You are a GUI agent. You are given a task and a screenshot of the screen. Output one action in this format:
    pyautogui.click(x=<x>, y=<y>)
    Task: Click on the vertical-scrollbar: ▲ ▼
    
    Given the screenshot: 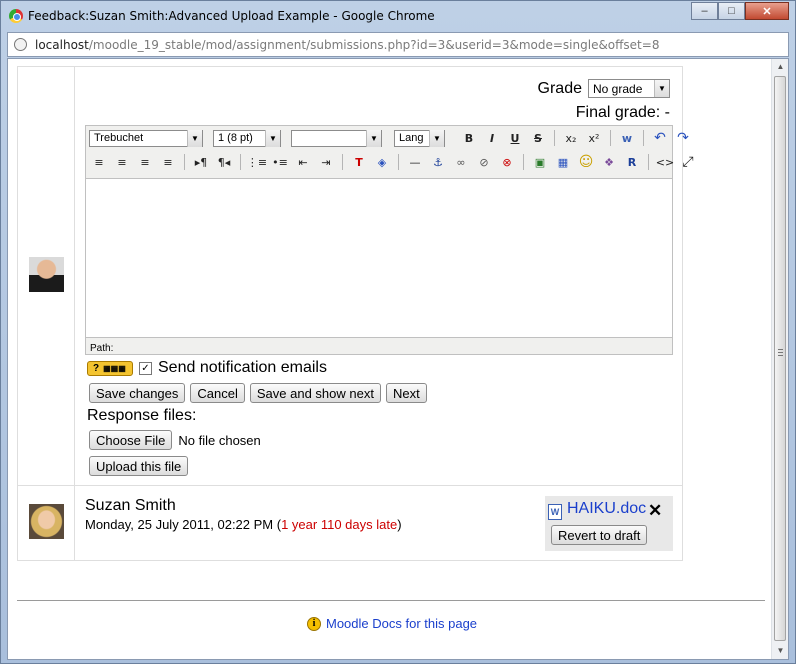 What is the action you would take?
    pyautogui.click(x=779, y=359)
    